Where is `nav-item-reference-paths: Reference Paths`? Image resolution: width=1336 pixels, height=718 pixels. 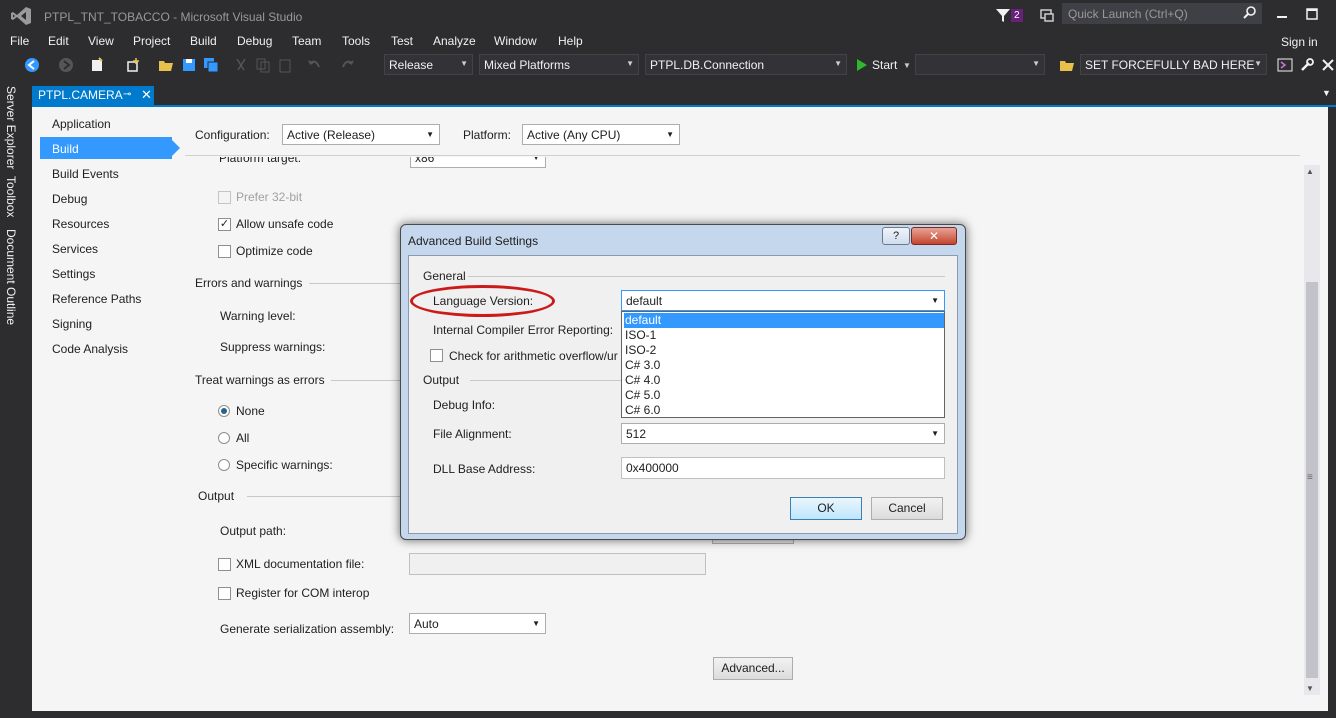 nav-item-reference-paths: Reference Paths is located at coordinates (96, 299).